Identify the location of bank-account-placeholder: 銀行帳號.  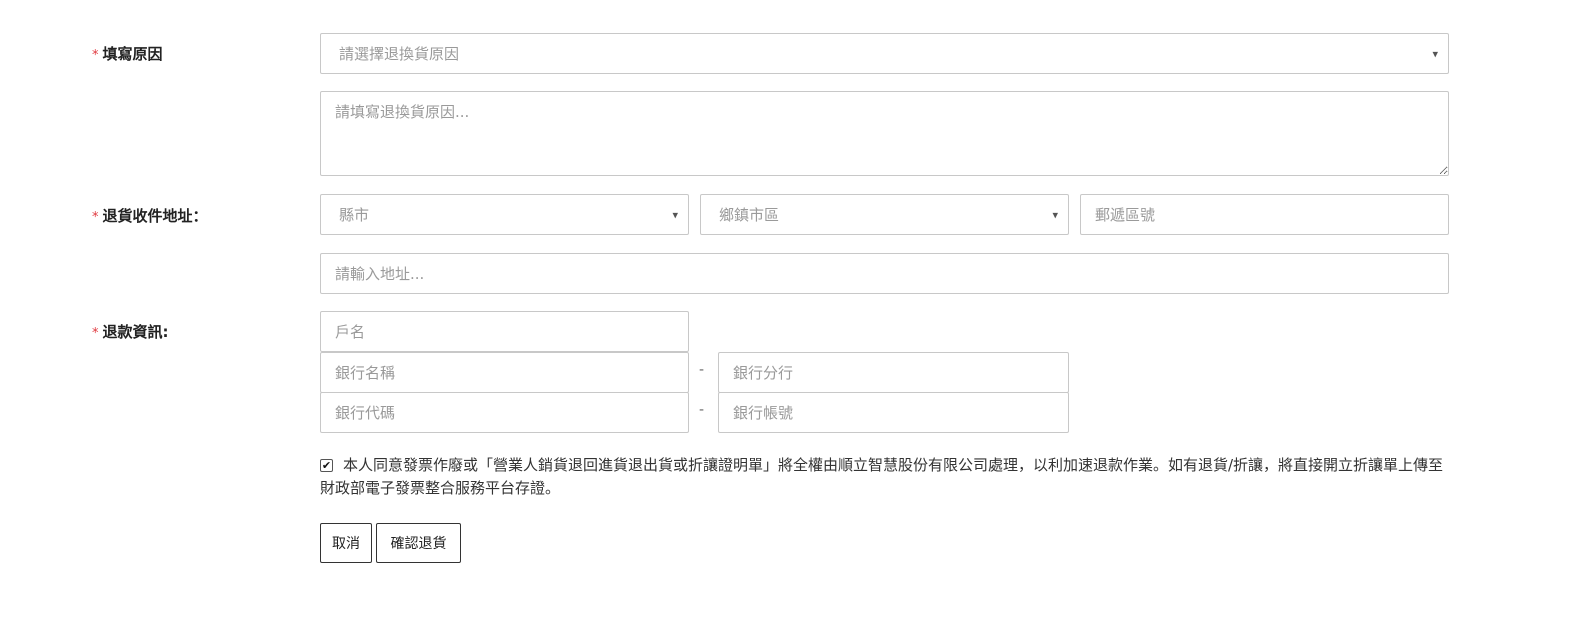
(763, 413).